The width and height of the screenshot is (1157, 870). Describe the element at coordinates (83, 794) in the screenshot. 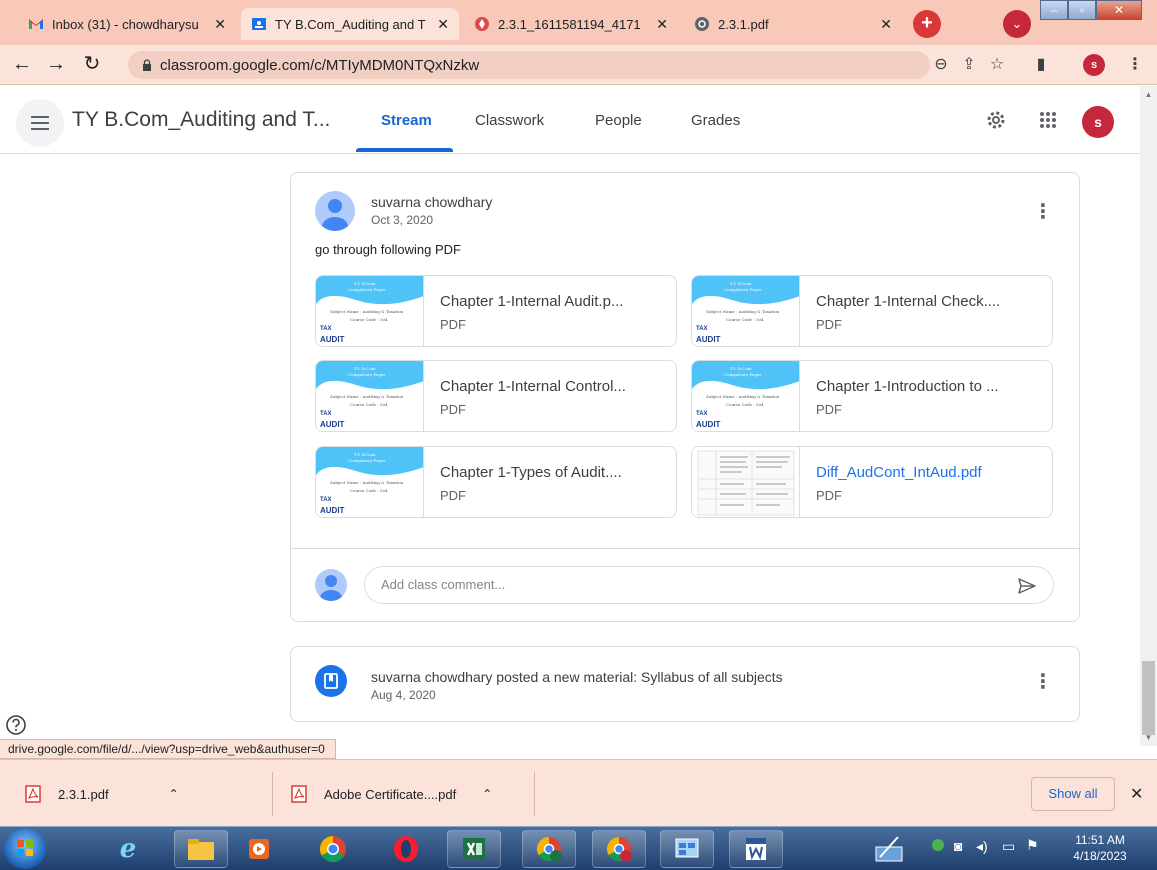

I see `download-filename: 2.3.1.pdf` at that location.